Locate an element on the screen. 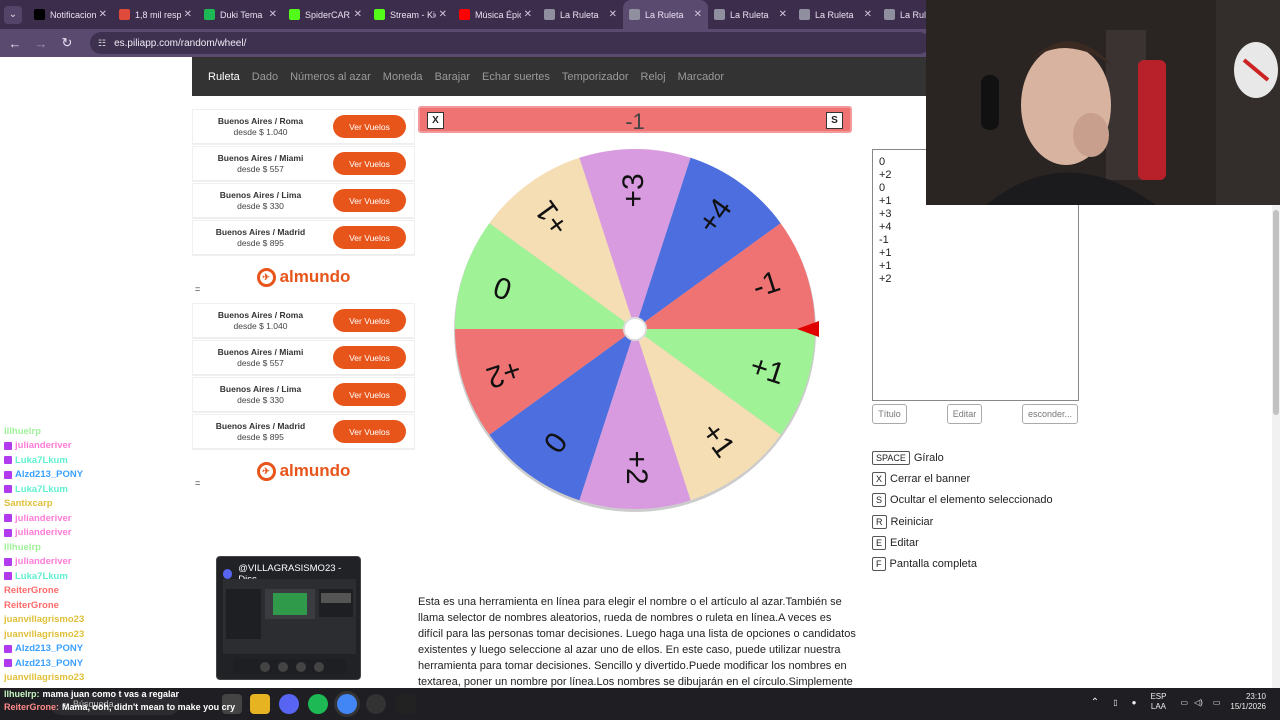 The width and height of the screenshot is (1280, 720). browser-tab: Stream - Kick✕ is located at coordinates (410, 14).